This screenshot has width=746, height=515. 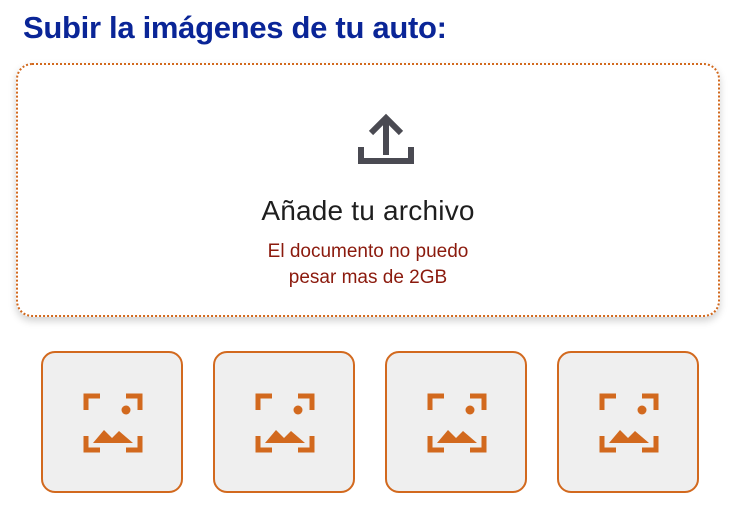 I want to click on dropzone-size-note: El documento no puedo pesar mas de 2GB, so click(x=368, y=265).